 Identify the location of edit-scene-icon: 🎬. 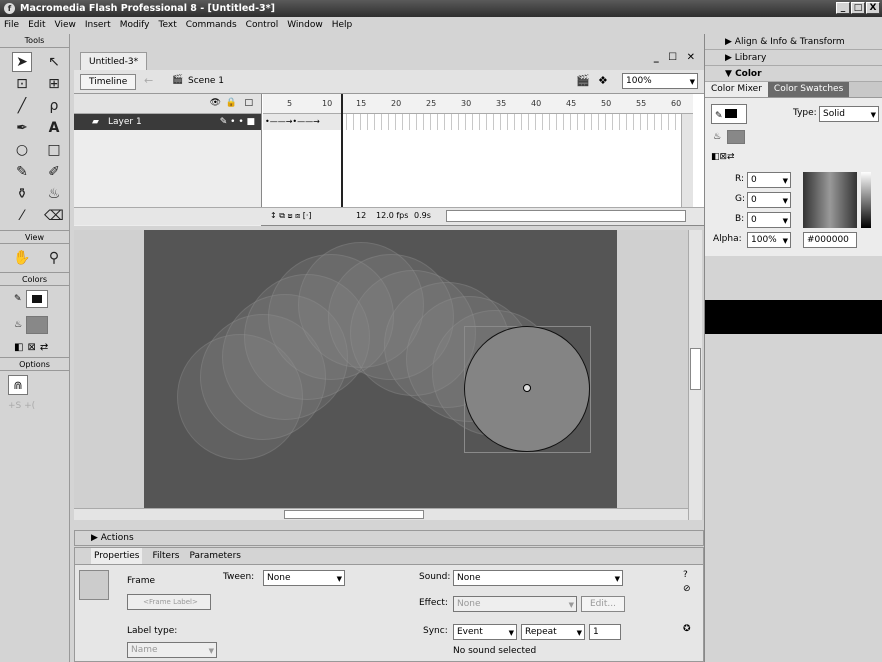
(583, 80).